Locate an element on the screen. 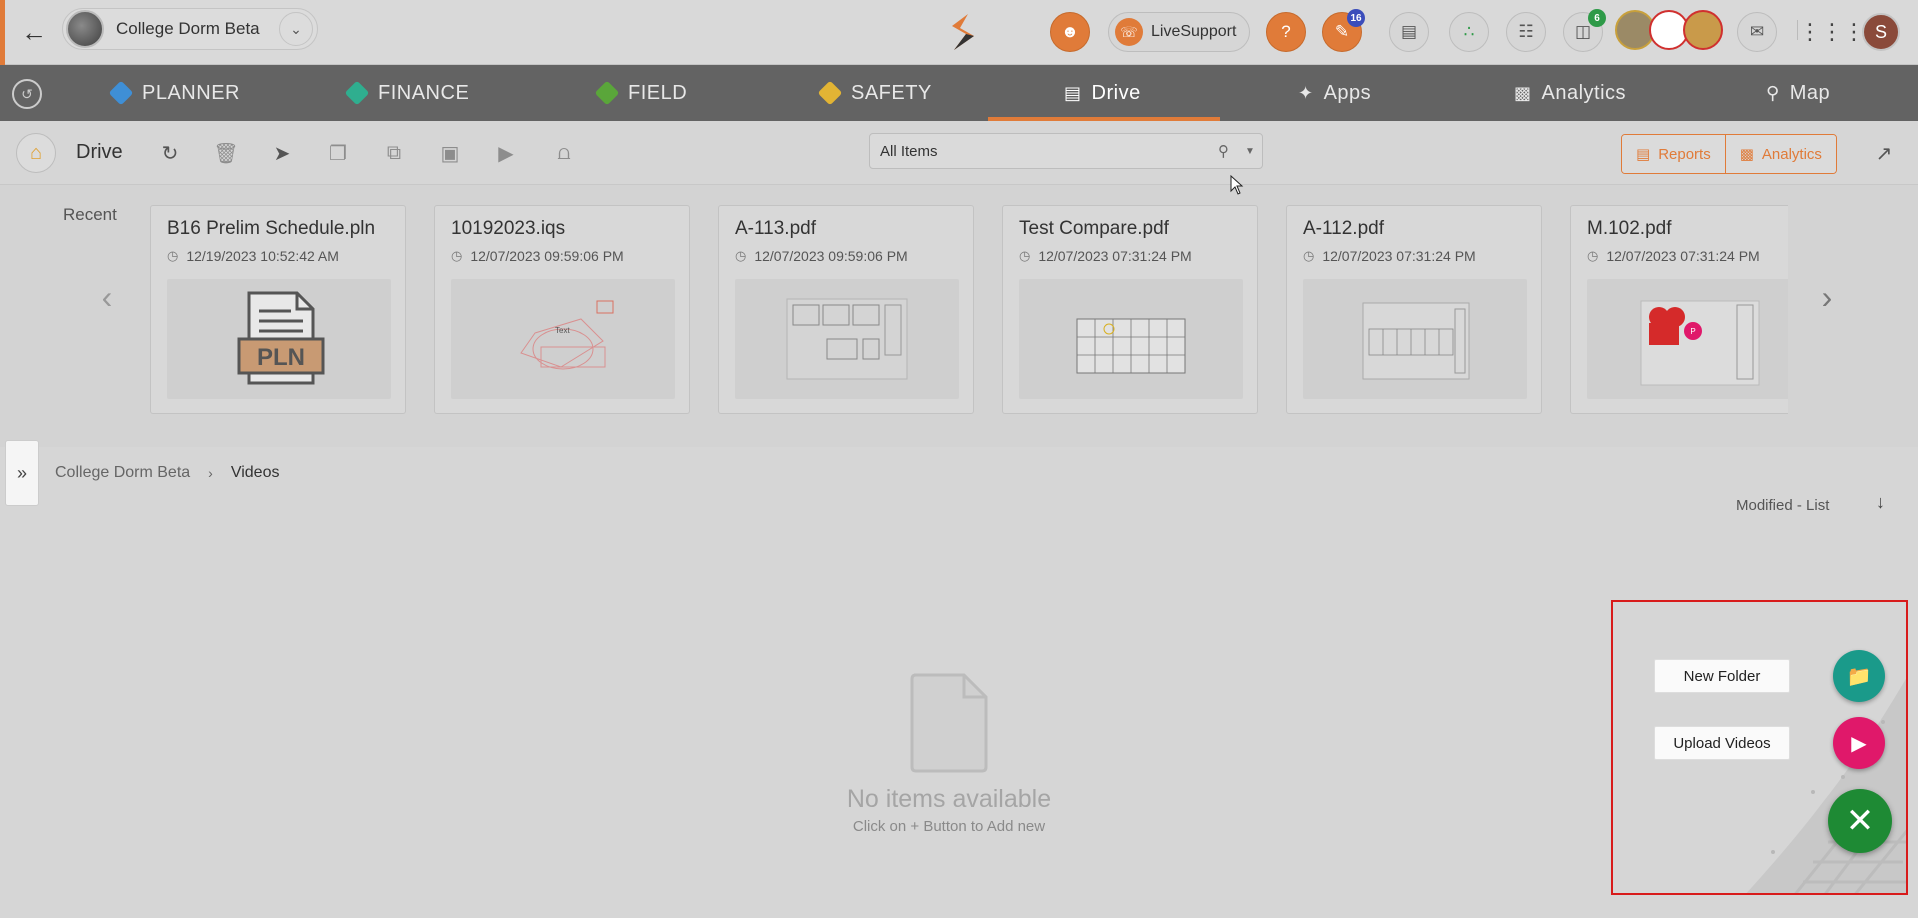 Image resolution: width=1918 pixels, height=918 pixels. items-filter-select: All Items ⚲ ▼ is located at coordinates (1066, 151).